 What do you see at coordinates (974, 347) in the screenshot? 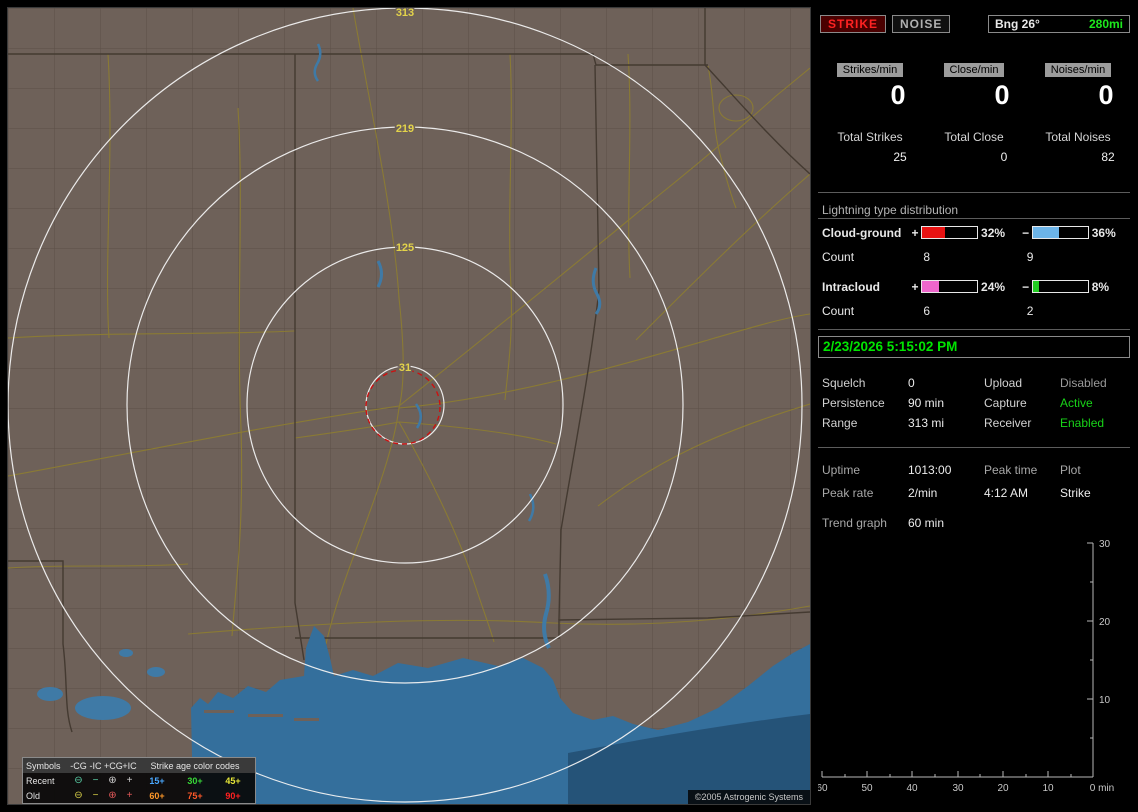
I see `datetime-display: 2/23/2026 5:15:02 PM` at bounding box center [974, 347].